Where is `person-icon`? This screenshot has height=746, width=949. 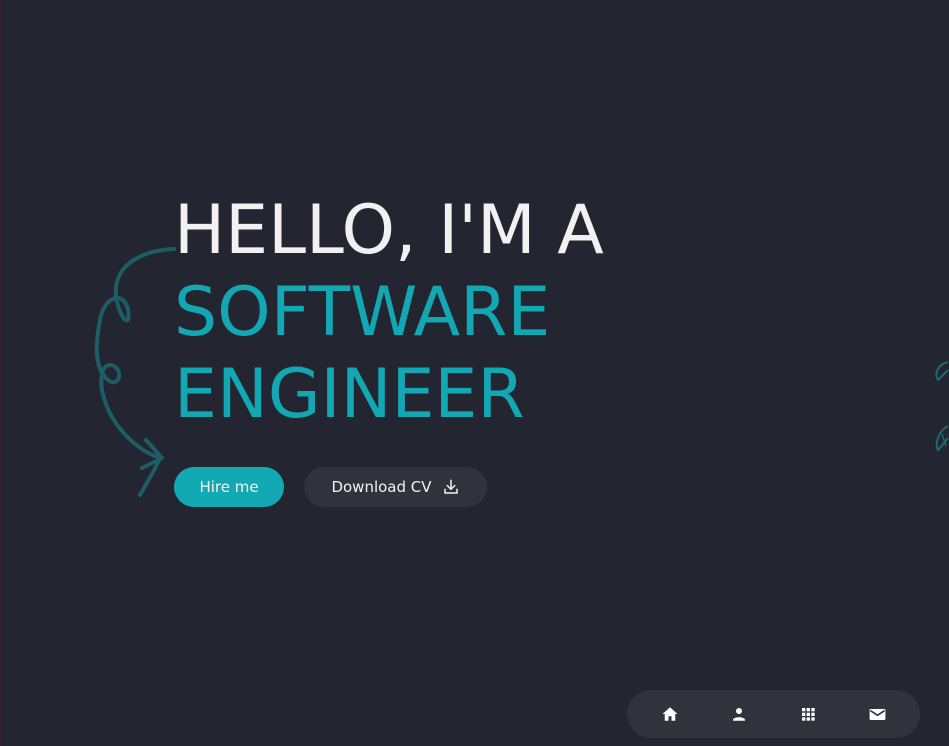
person-icon is located at coordinates (738, 714).